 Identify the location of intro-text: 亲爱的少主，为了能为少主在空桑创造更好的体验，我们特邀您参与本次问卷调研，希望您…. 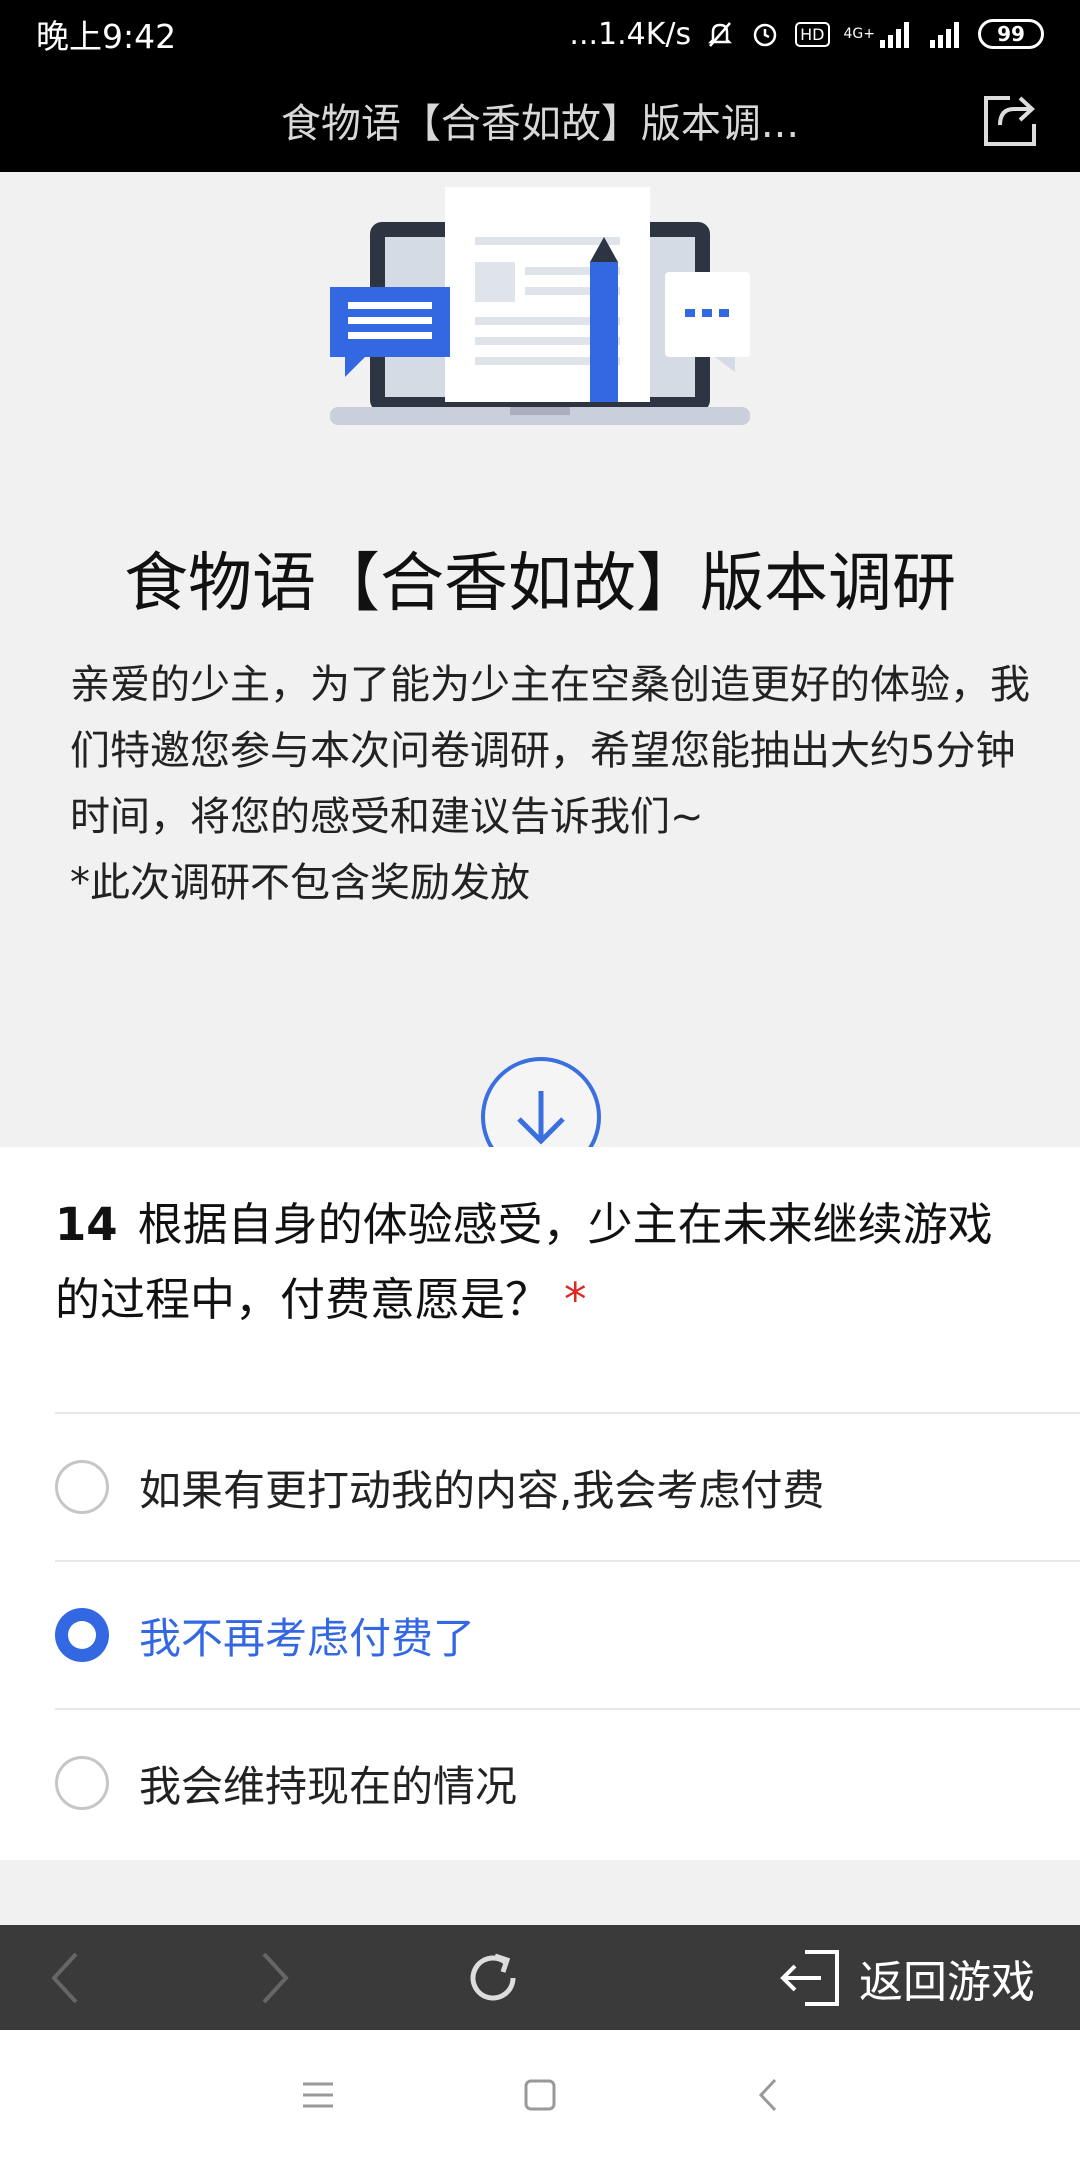
(550, 751).